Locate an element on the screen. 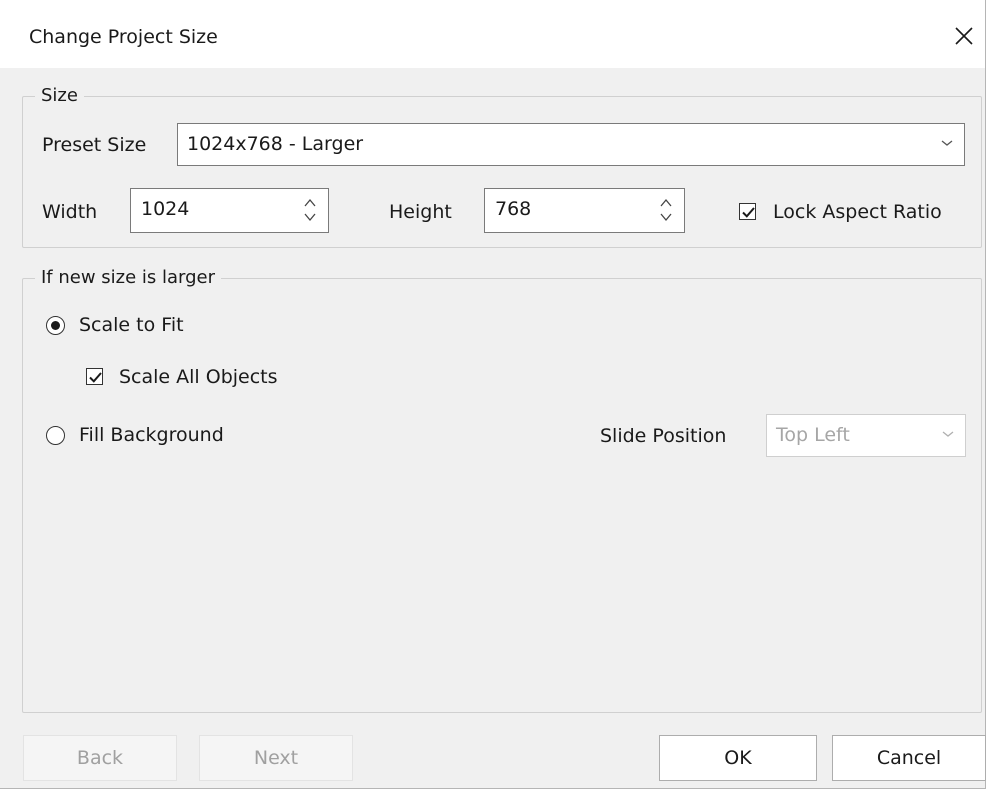 This screenshot has height=789, width=986. width-label: Width is located at coordinates (70, 212).